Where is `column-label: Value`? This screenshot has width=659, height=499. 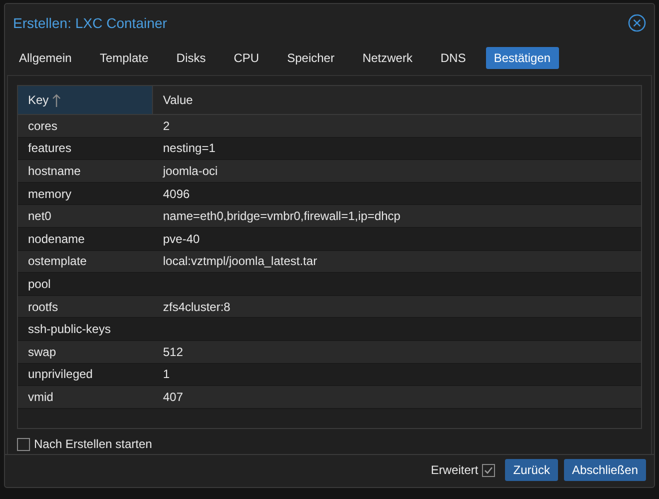
column-label: Value is located at coordinates (178, 100).